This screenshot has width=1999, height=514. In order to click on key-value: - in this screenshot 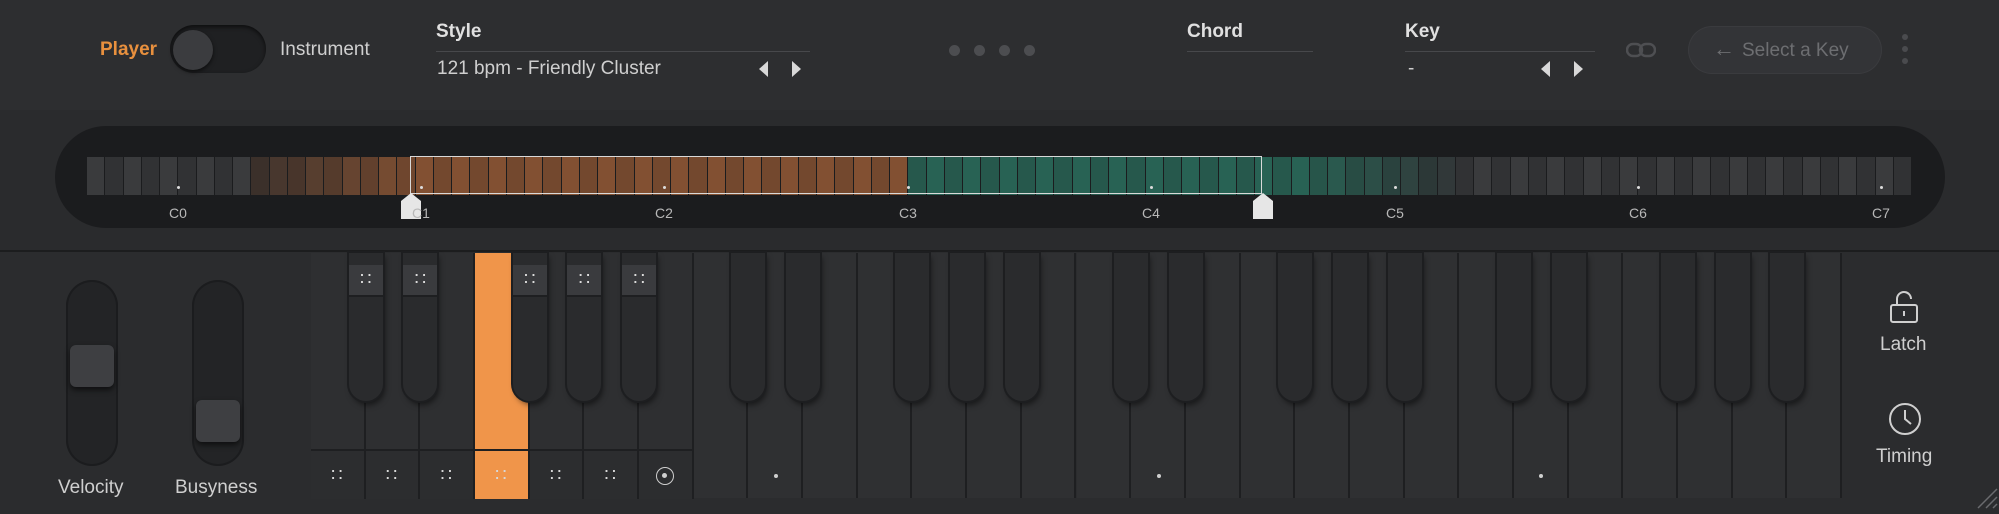, I will do `click(1411, 69)`.